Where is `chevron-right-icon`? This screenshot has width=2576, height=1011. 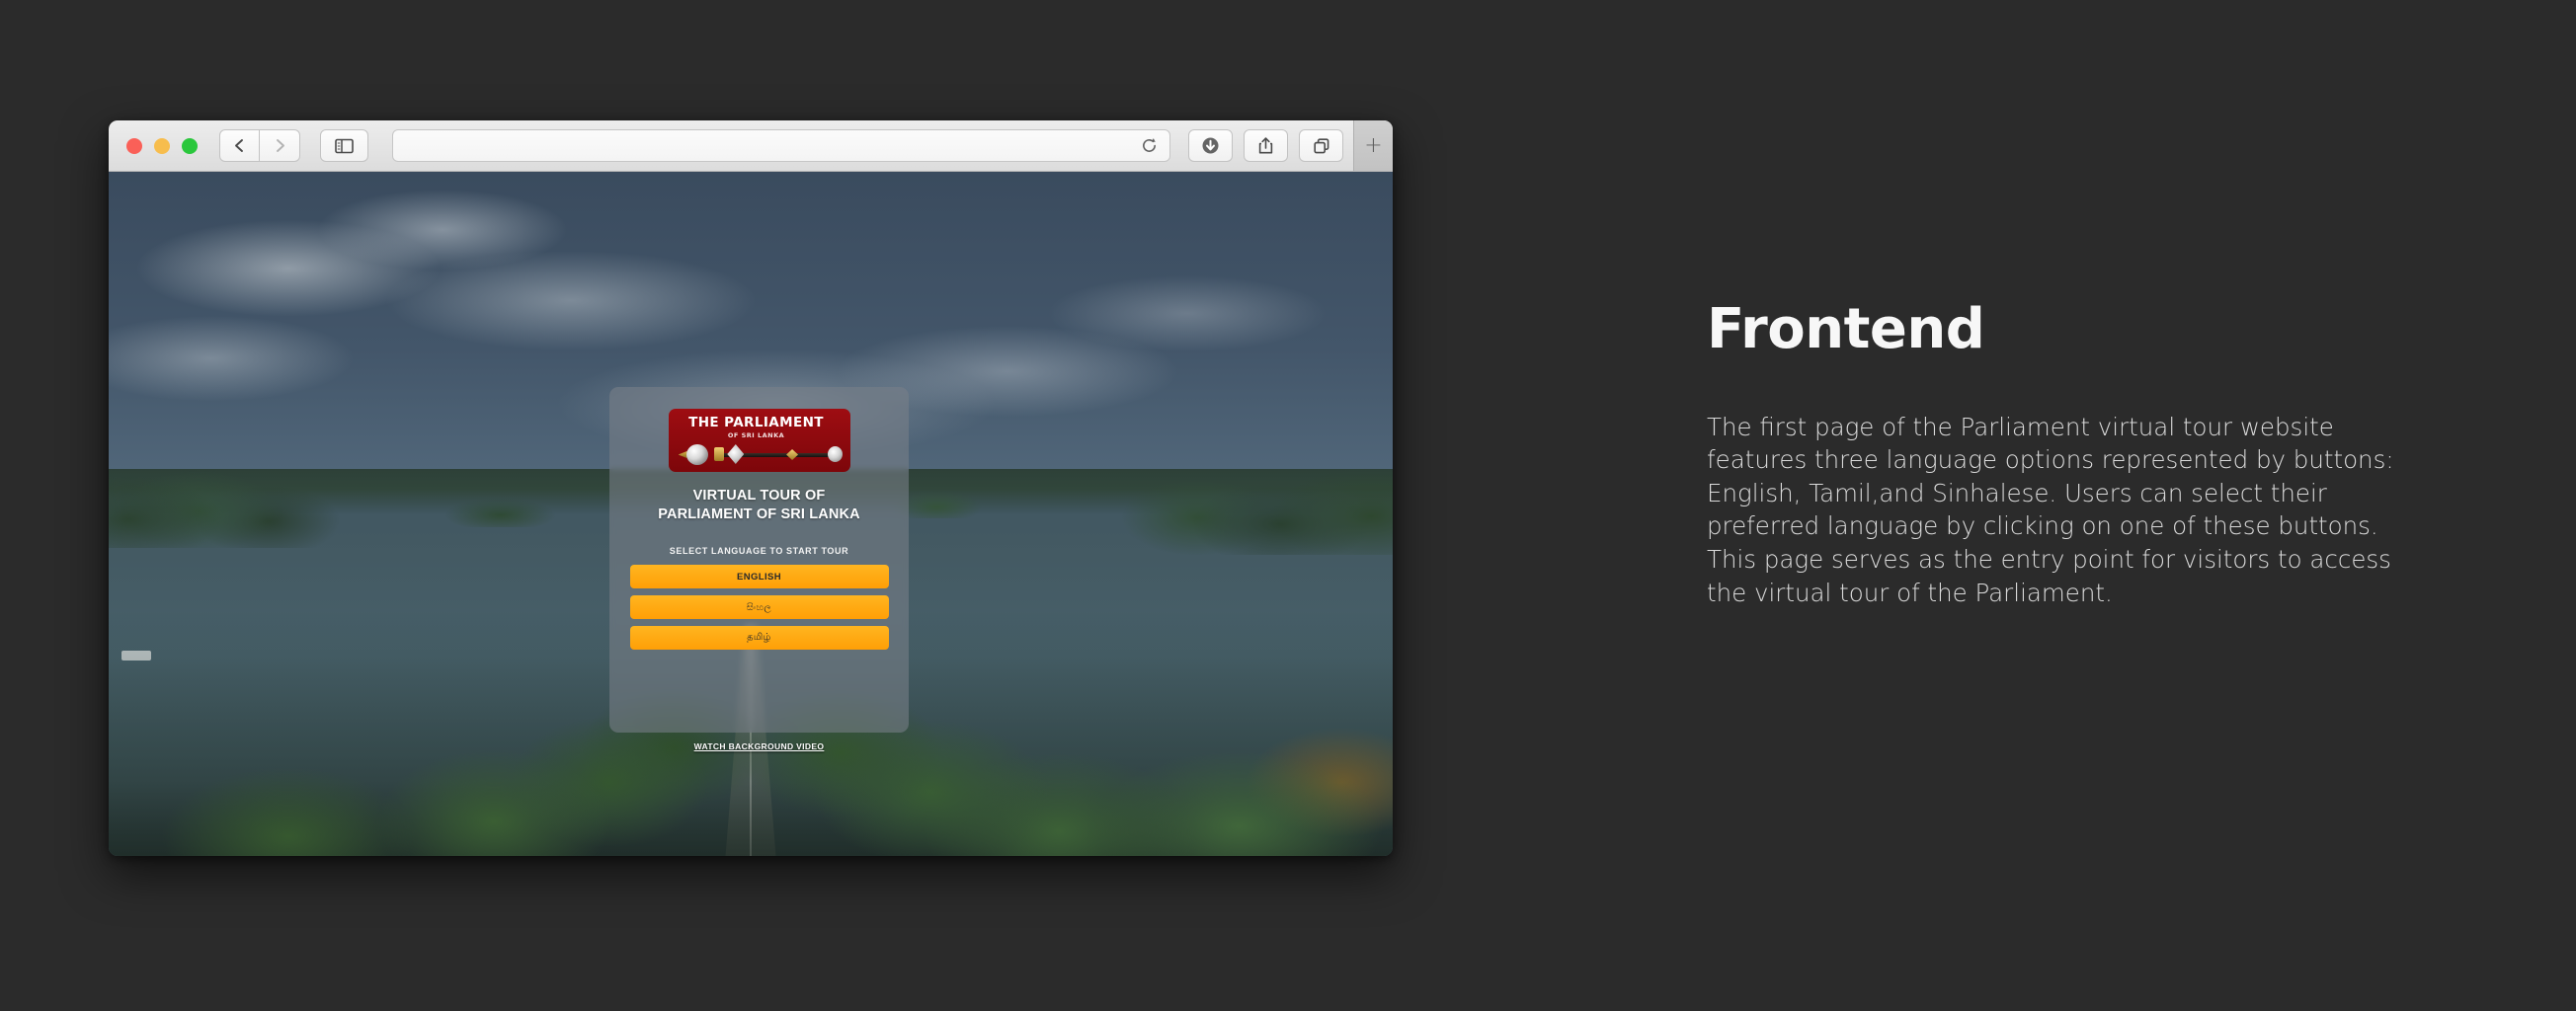
chevron-right-icon is located at coordinates (280, 145).